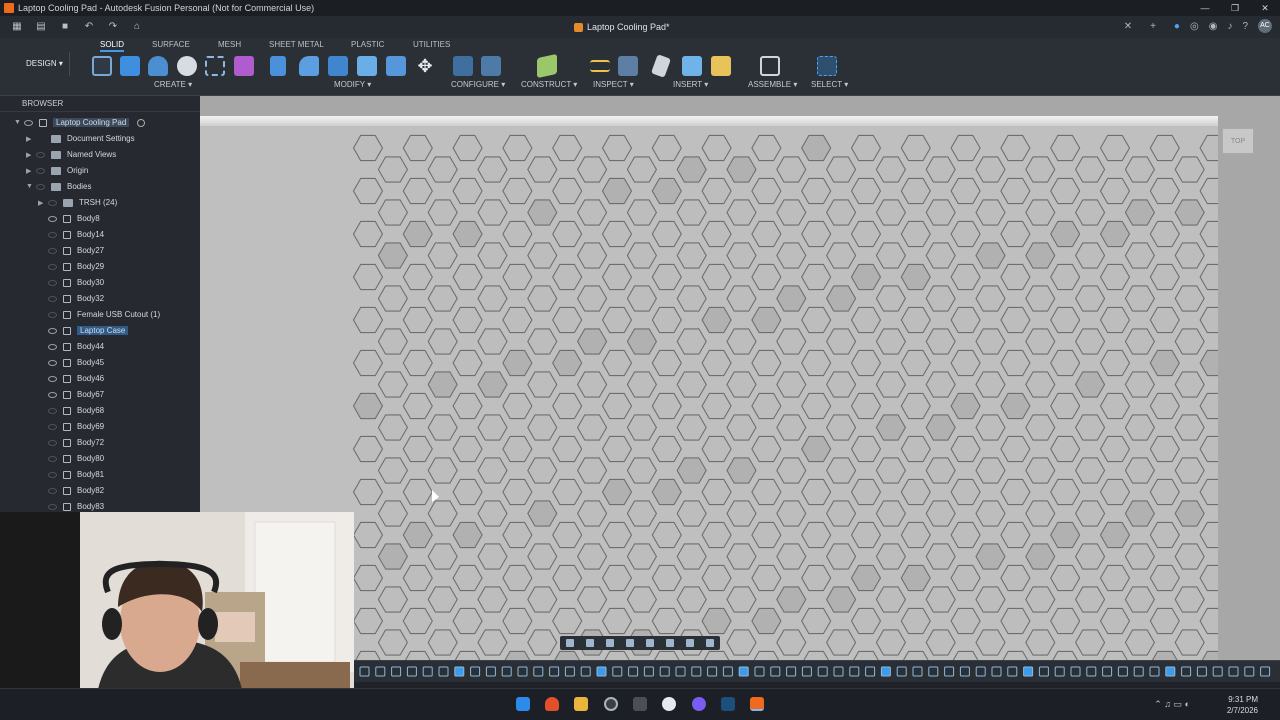 The image size is (1280, 720). Describe the element at coordinates (309, 66) in the screenshot. I see `fillet-icon` at that location.